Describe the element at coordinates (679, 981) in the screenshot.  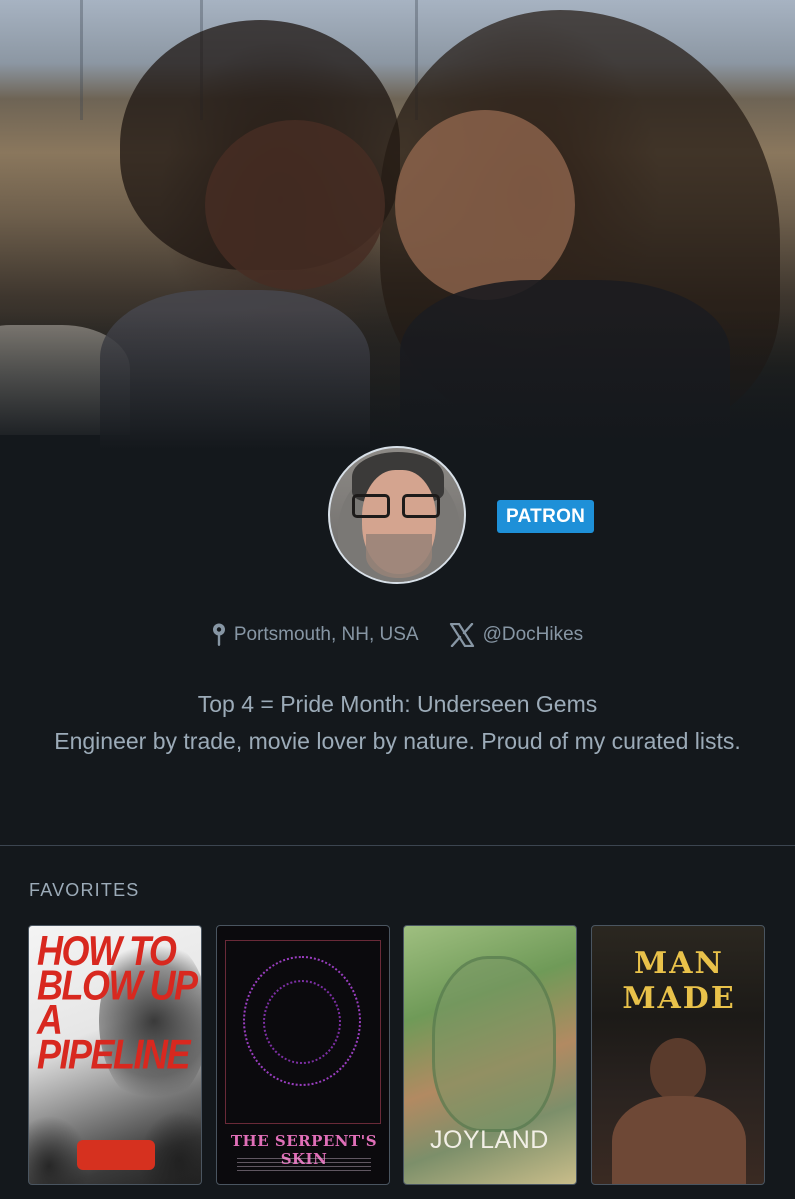
I see `poster-title: MAN MADE` at that location.